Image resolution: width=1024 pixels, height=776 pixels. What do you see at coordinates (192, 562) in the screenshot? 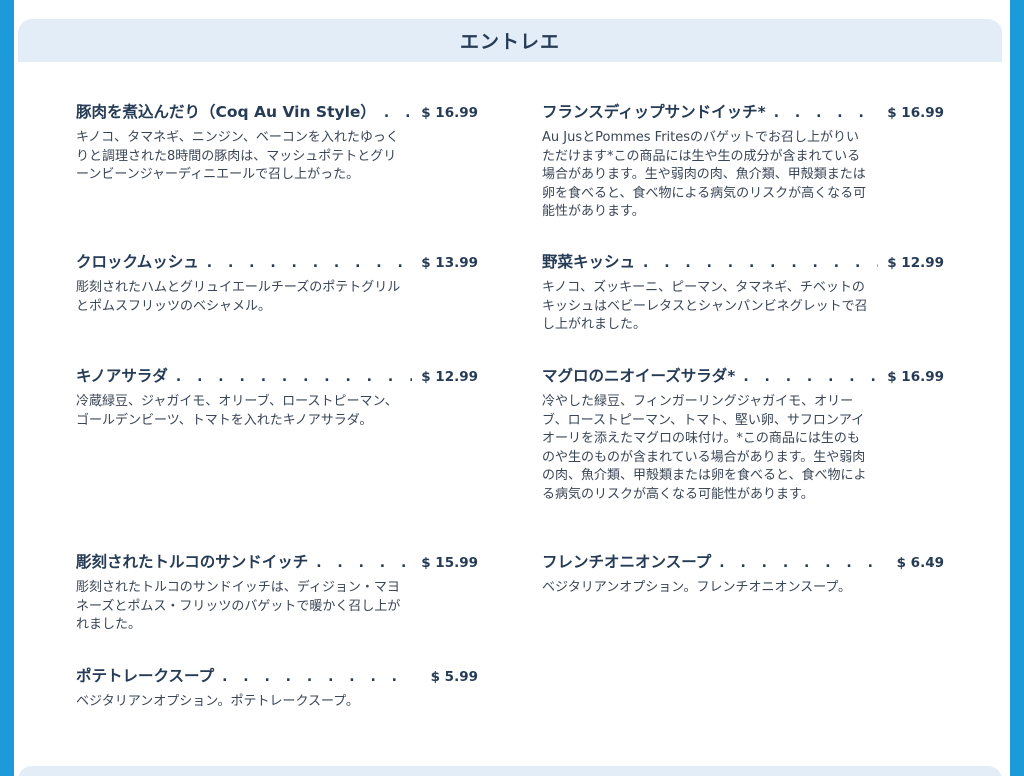
I see `item-name: 彫刻されたトルコのサンドイッチ` at bounding box center [192, 562].